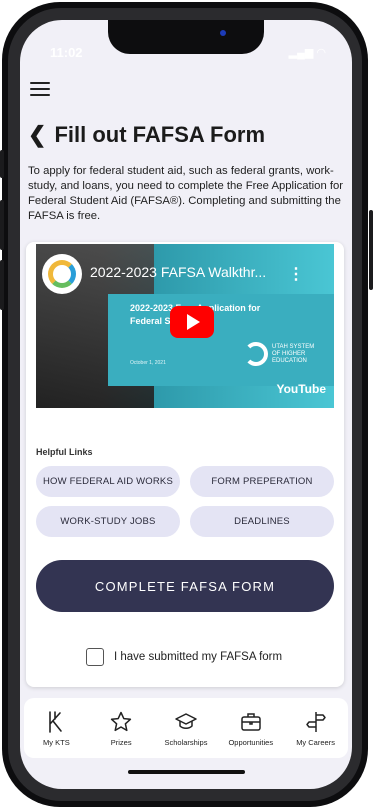  What do you see at coordinates (198, 657) in the screenshot?
I see `submitted-checkbox-label: I have submitted my FAFSA form` at bounding box center [198, 657].